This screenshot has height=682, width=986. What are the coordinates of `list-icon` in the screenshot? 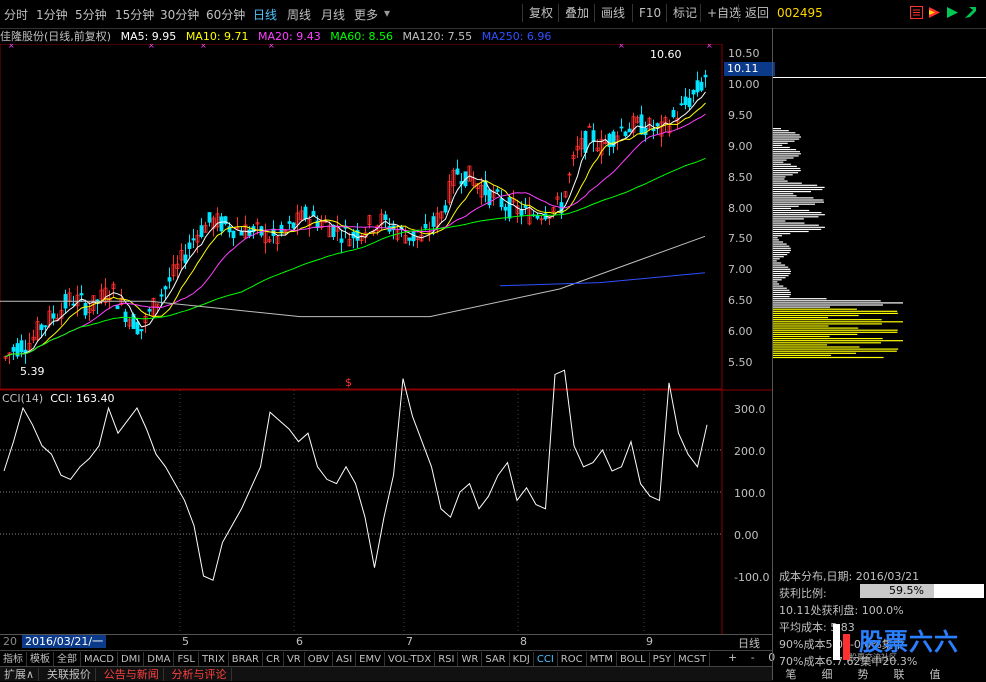 It's located at (916, 12).